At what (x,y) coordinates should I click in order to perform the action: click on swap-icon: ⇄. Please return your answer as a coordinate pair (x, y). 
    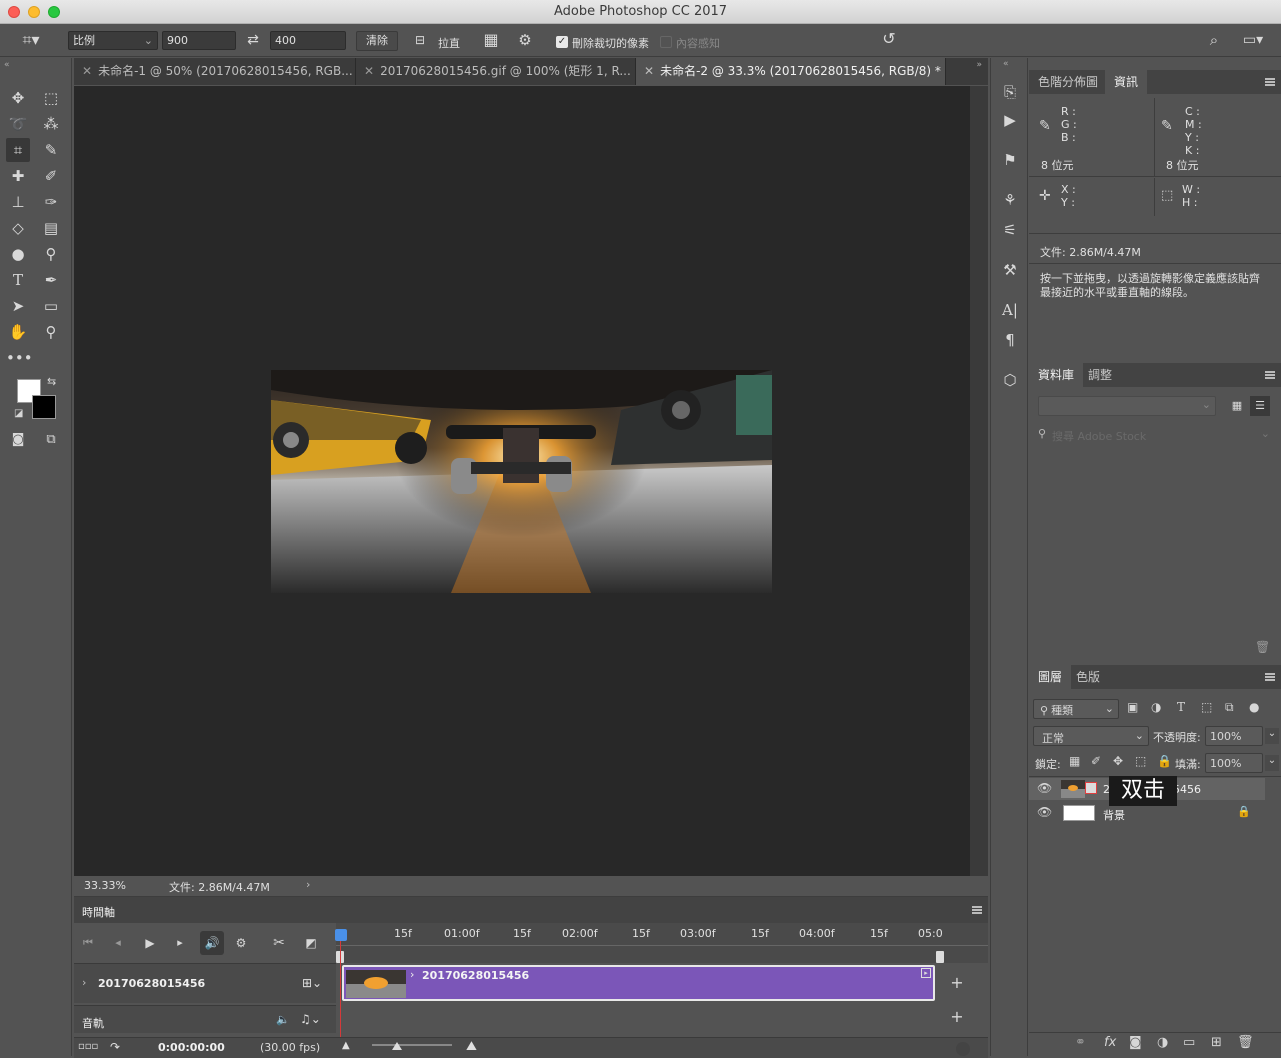
    Looking at the image, I should click on (253, 40).